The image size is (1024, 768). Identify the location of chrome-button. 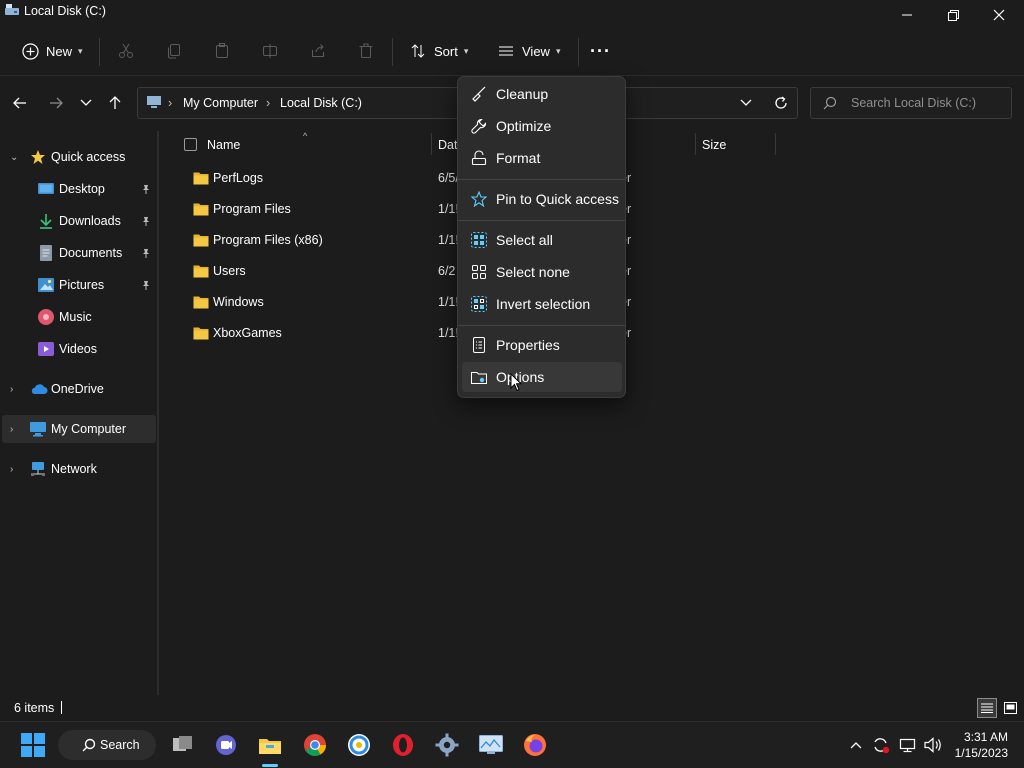
(315, 745).